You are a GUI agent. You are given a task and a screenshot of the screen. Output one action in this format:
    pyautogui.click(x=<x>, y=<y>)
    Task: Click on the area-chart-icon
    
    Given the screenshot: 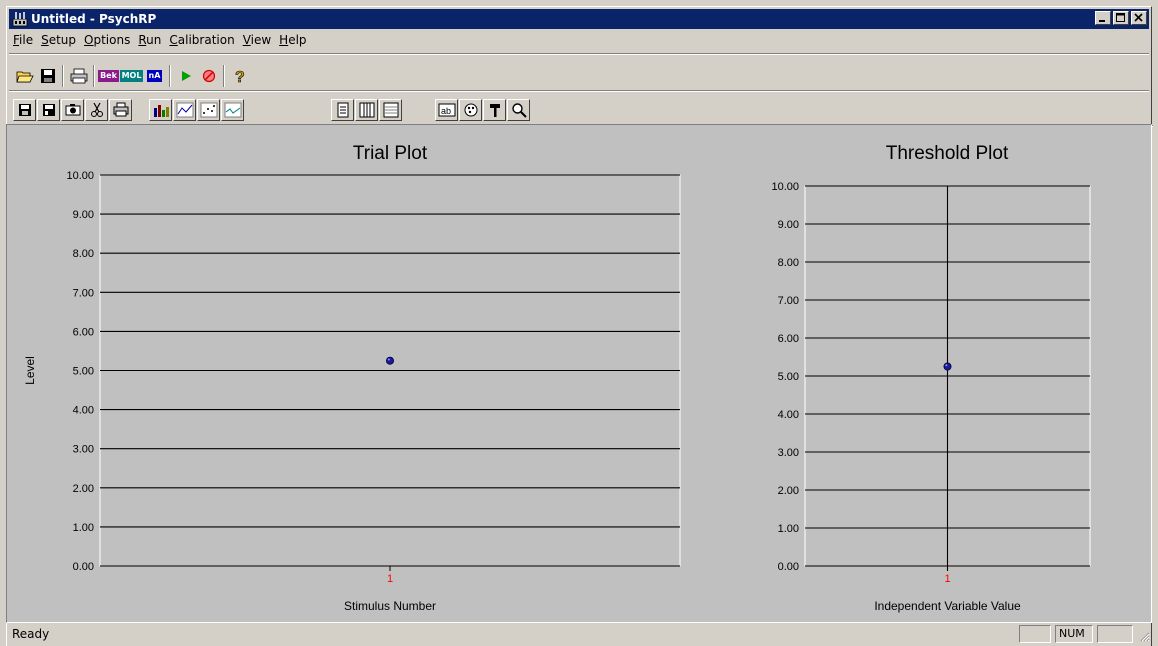 What is the action you would take?
    pyautogui.click(x=232, y=110)
    